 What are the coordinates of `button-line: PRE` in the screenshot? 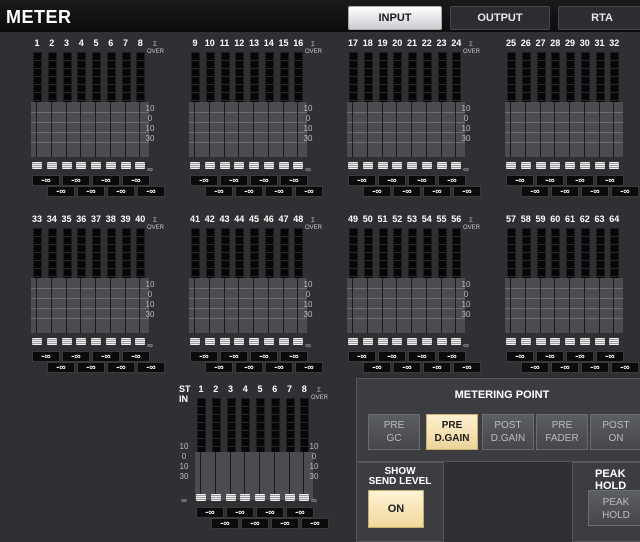 It's located at (562, 425).